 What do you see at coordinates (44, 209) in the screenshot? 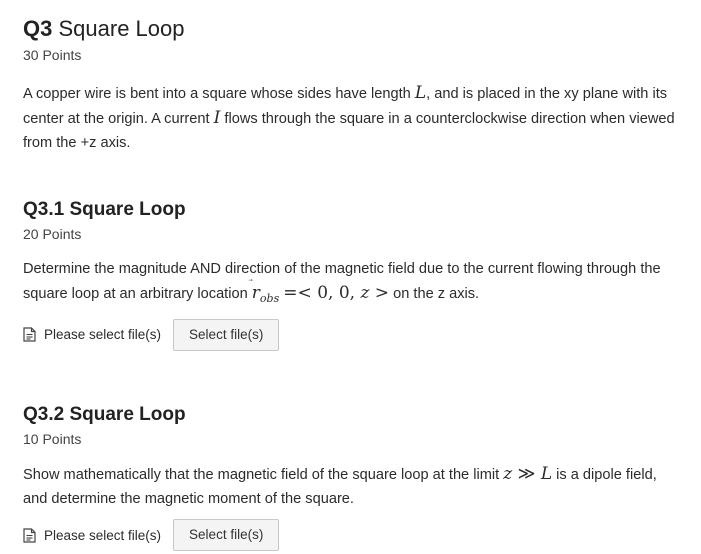
I see `subquestion-number: Q3.1` at bounding box center [44, 209].